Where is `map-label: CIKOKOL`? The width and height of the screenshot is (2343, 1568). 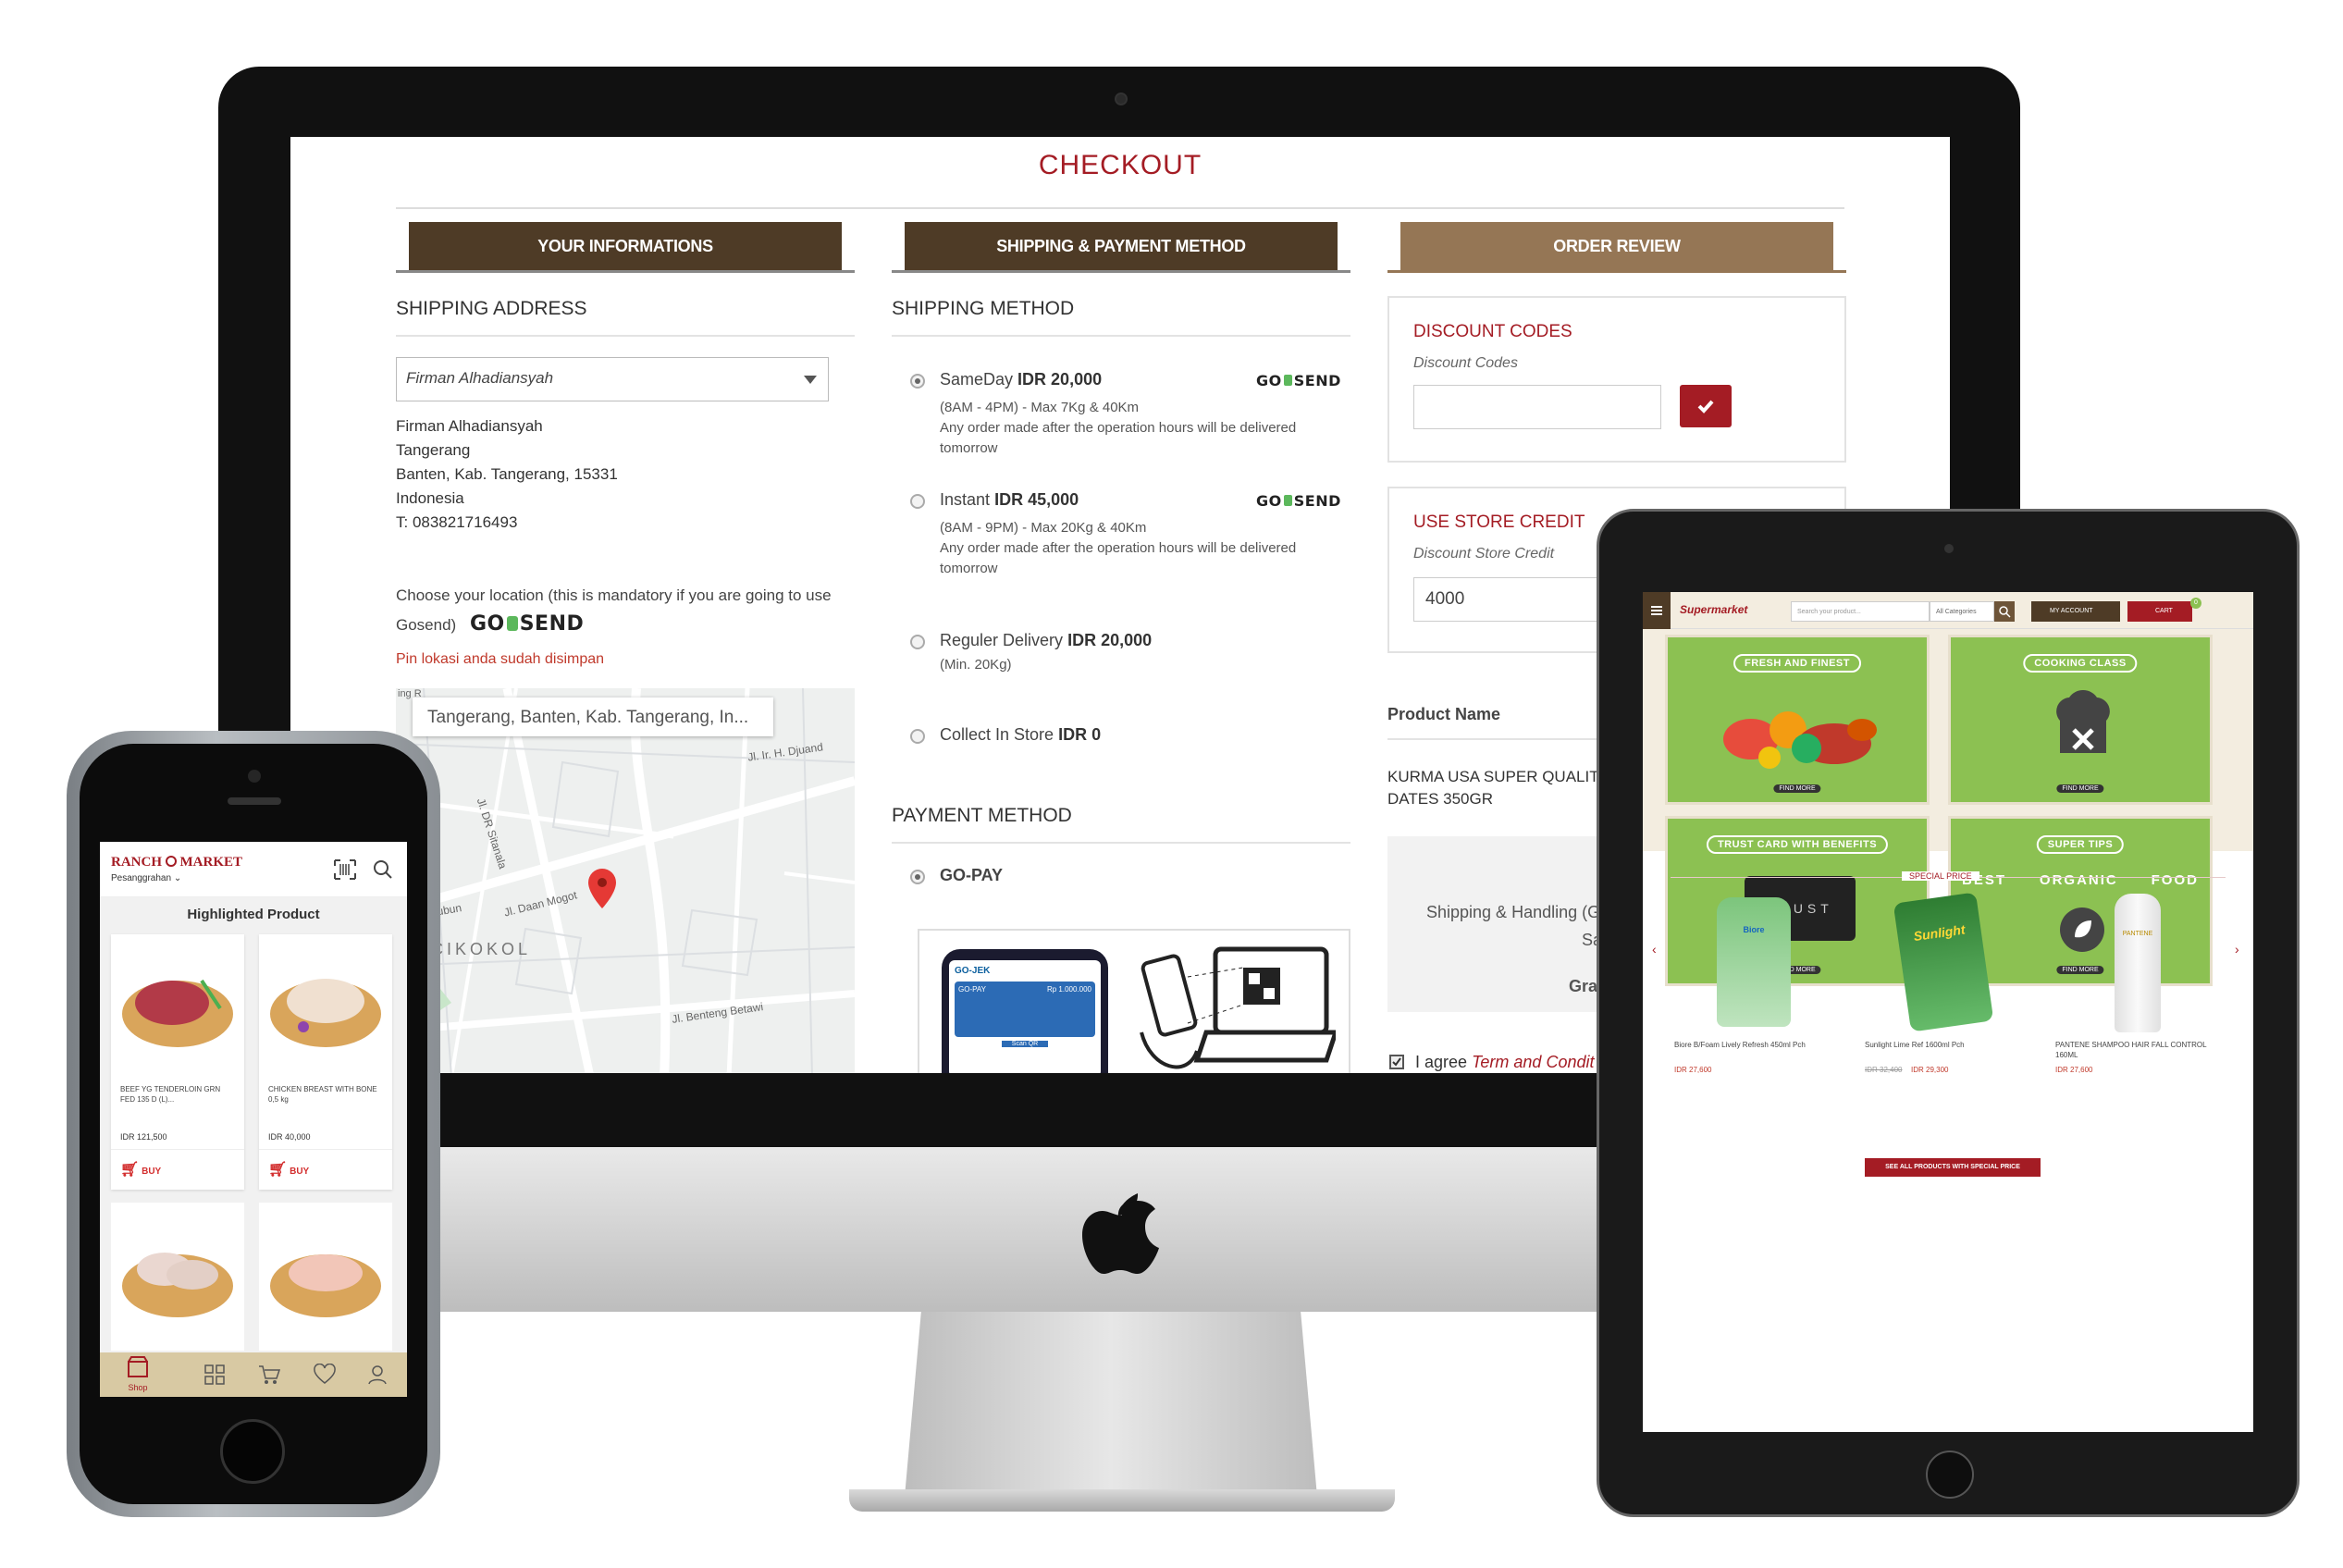
map-label: CIKOKOL is located at coordinates (481, 949).